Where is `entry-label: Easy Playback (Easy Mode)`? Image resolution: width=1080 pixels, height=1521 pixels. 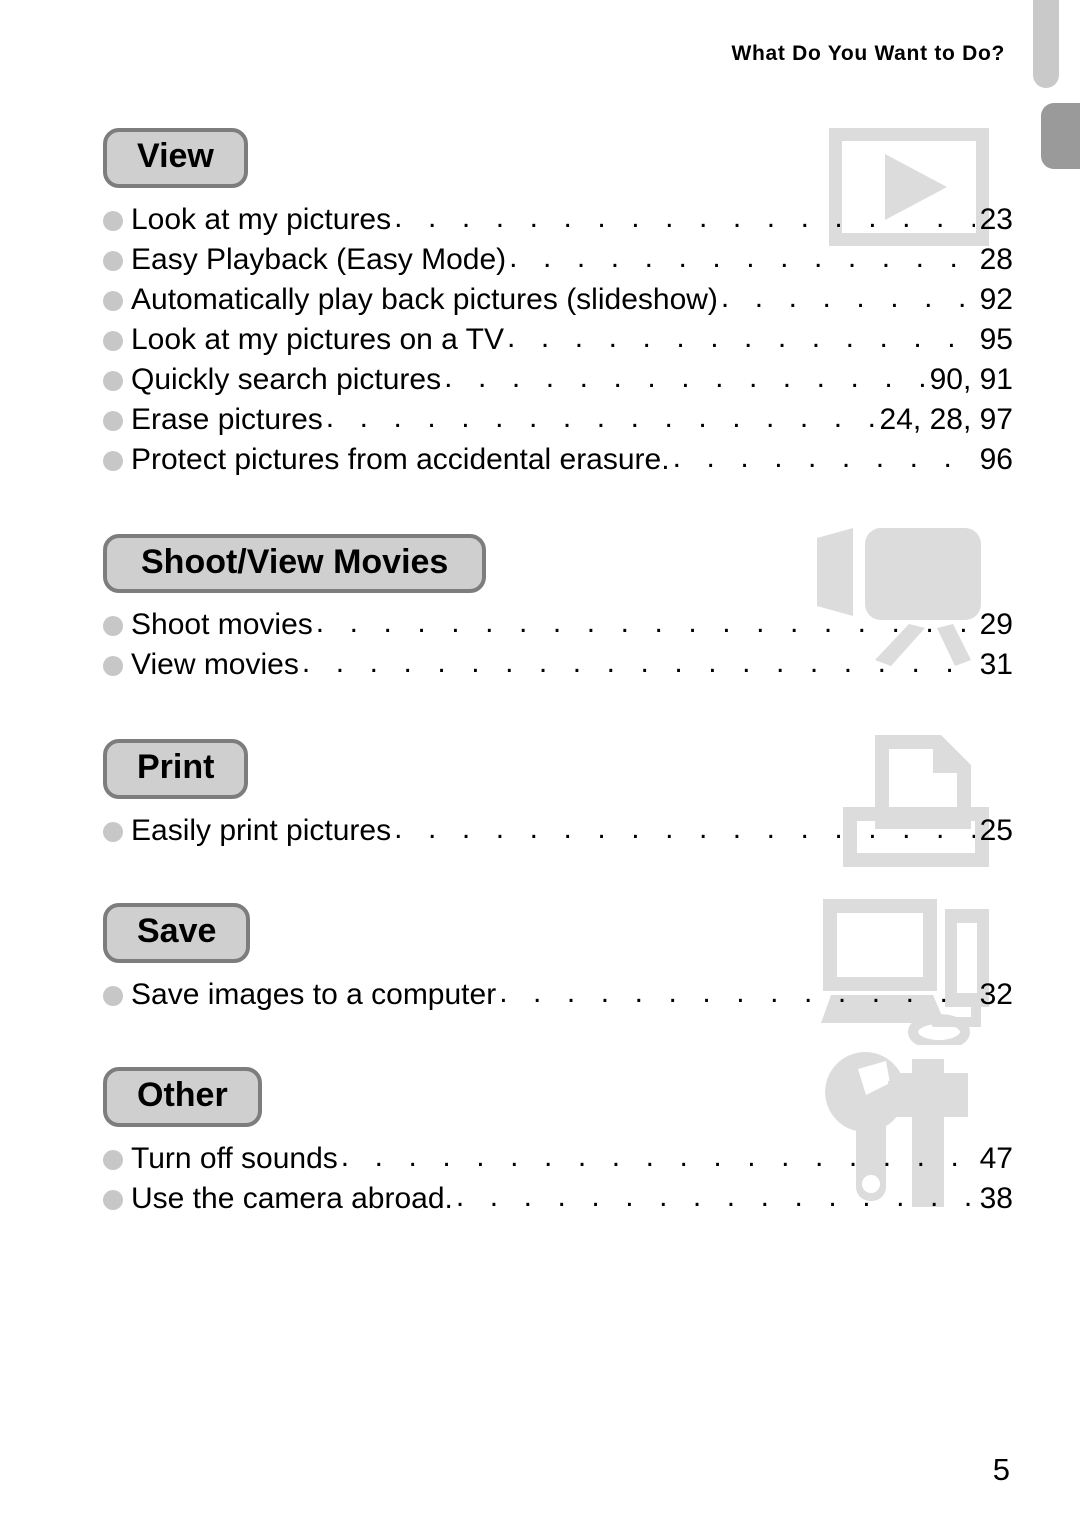 entry-label: Easy Playback (Easy Mode) is located at coordinates (319, 259).